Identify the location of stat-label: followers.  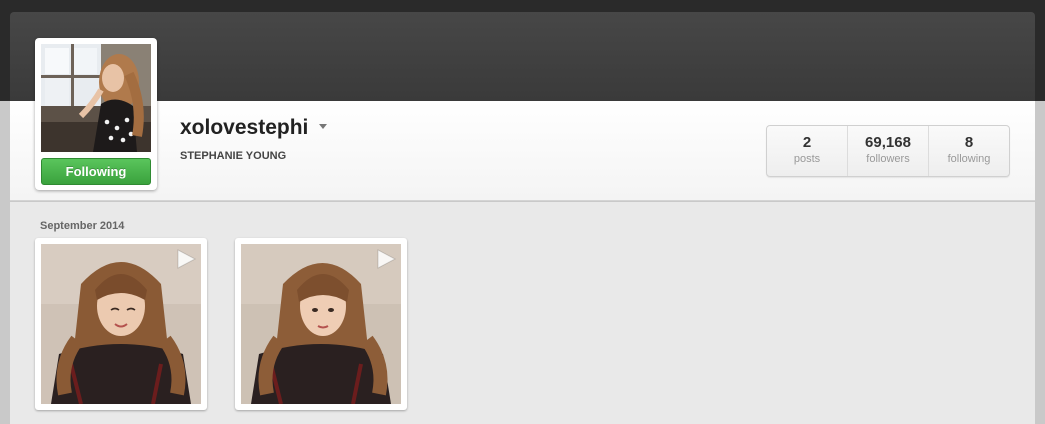
(888, 159).